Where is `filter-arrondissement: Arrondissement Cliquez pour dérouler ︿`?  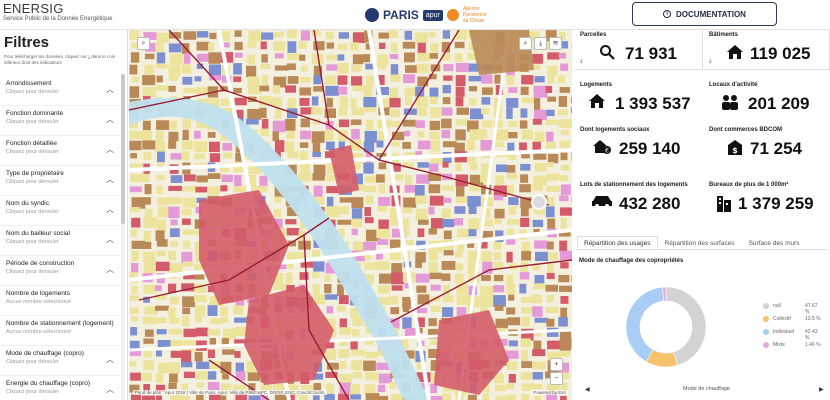 filter-arrondissement: Arrondissement Cliquez pour dérouler ︿ is located at coordinates (60, 91).